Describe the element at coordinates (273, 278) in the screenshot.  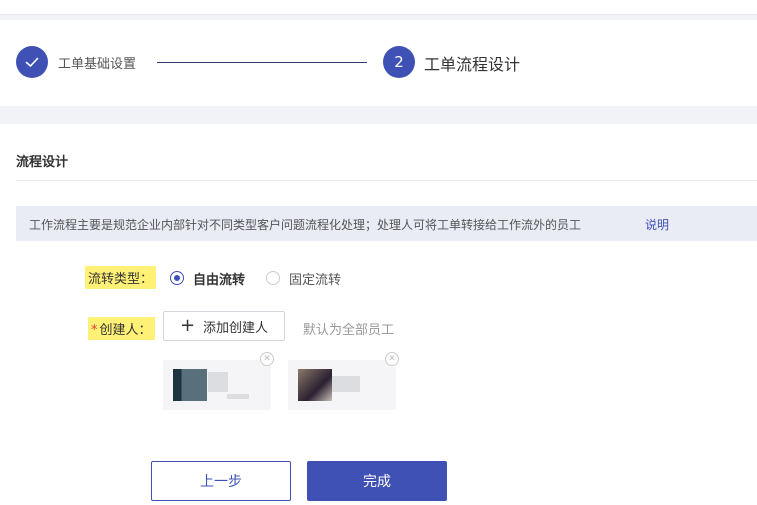
I see `radio-fixed-flow` at that location.